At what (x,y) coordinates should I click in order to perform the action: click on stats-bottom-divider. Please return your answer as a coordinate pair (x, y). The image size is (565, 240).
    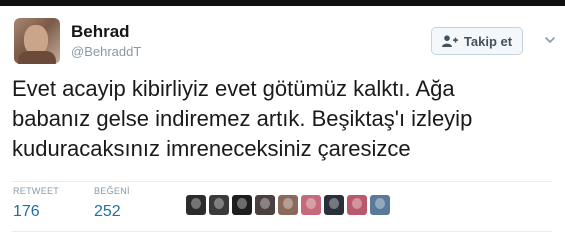
    Looking at the image, I should click on (282, 231).